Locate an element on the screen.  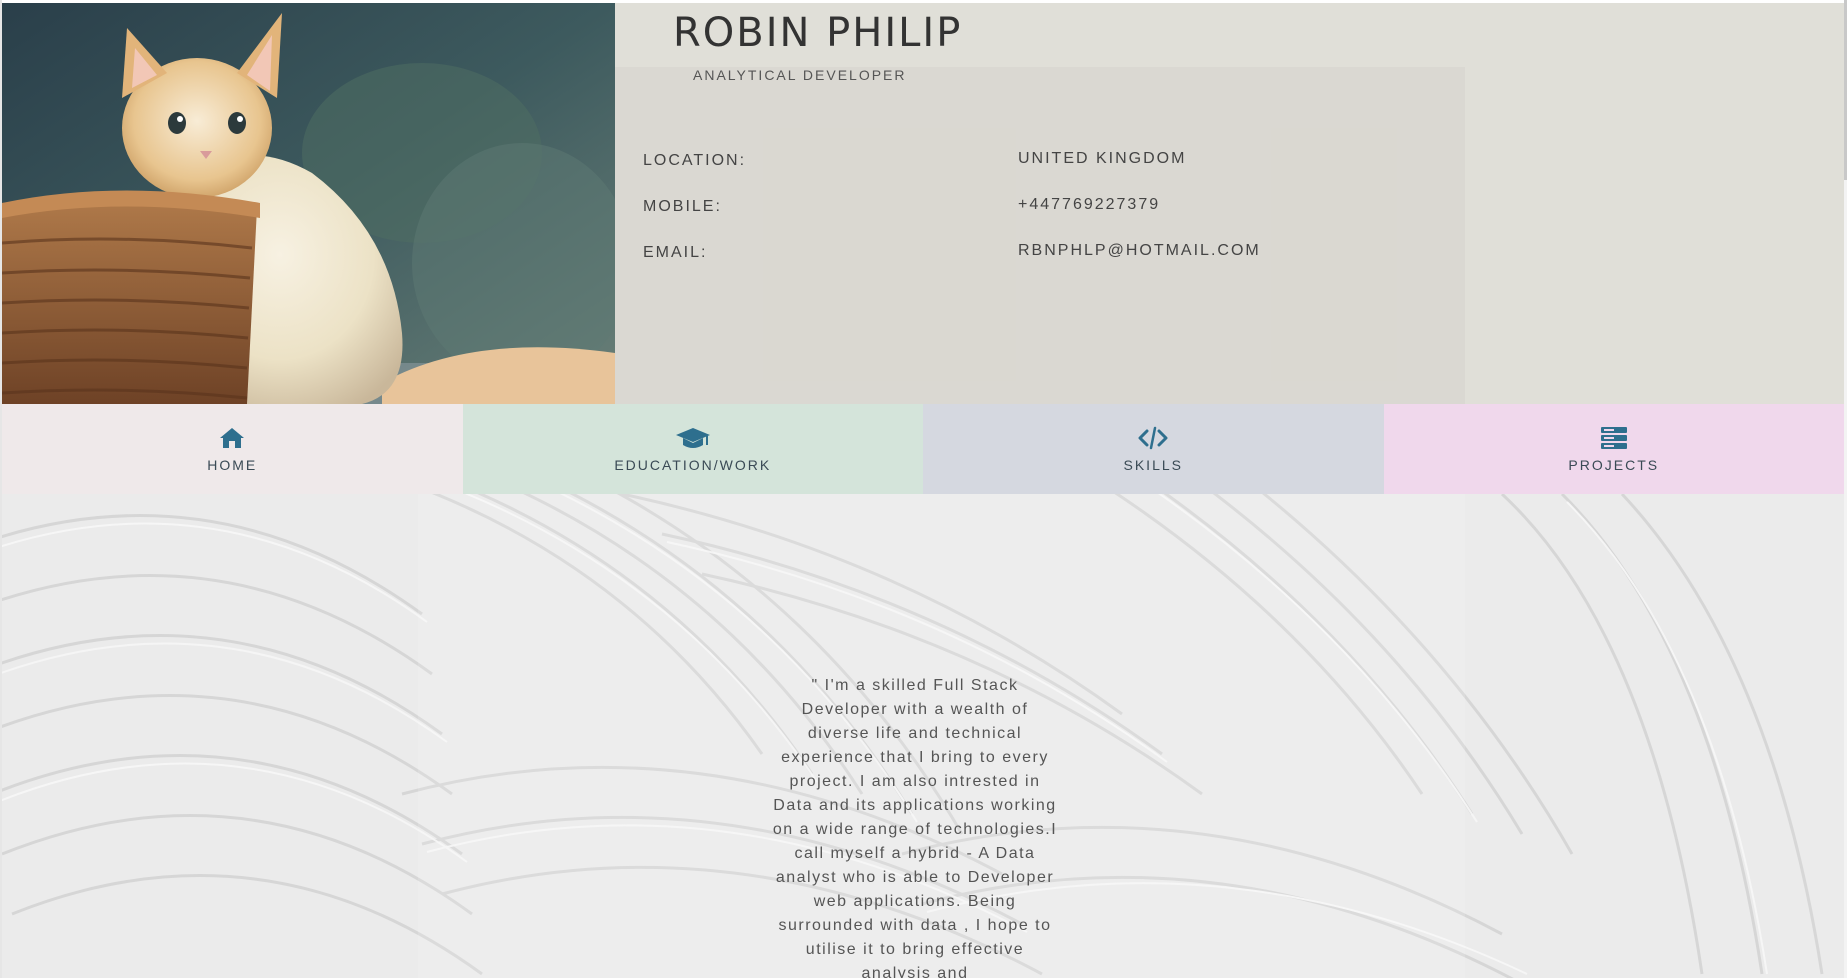
mobile-value: +447769227379 is located at coordinates (1089, 204).